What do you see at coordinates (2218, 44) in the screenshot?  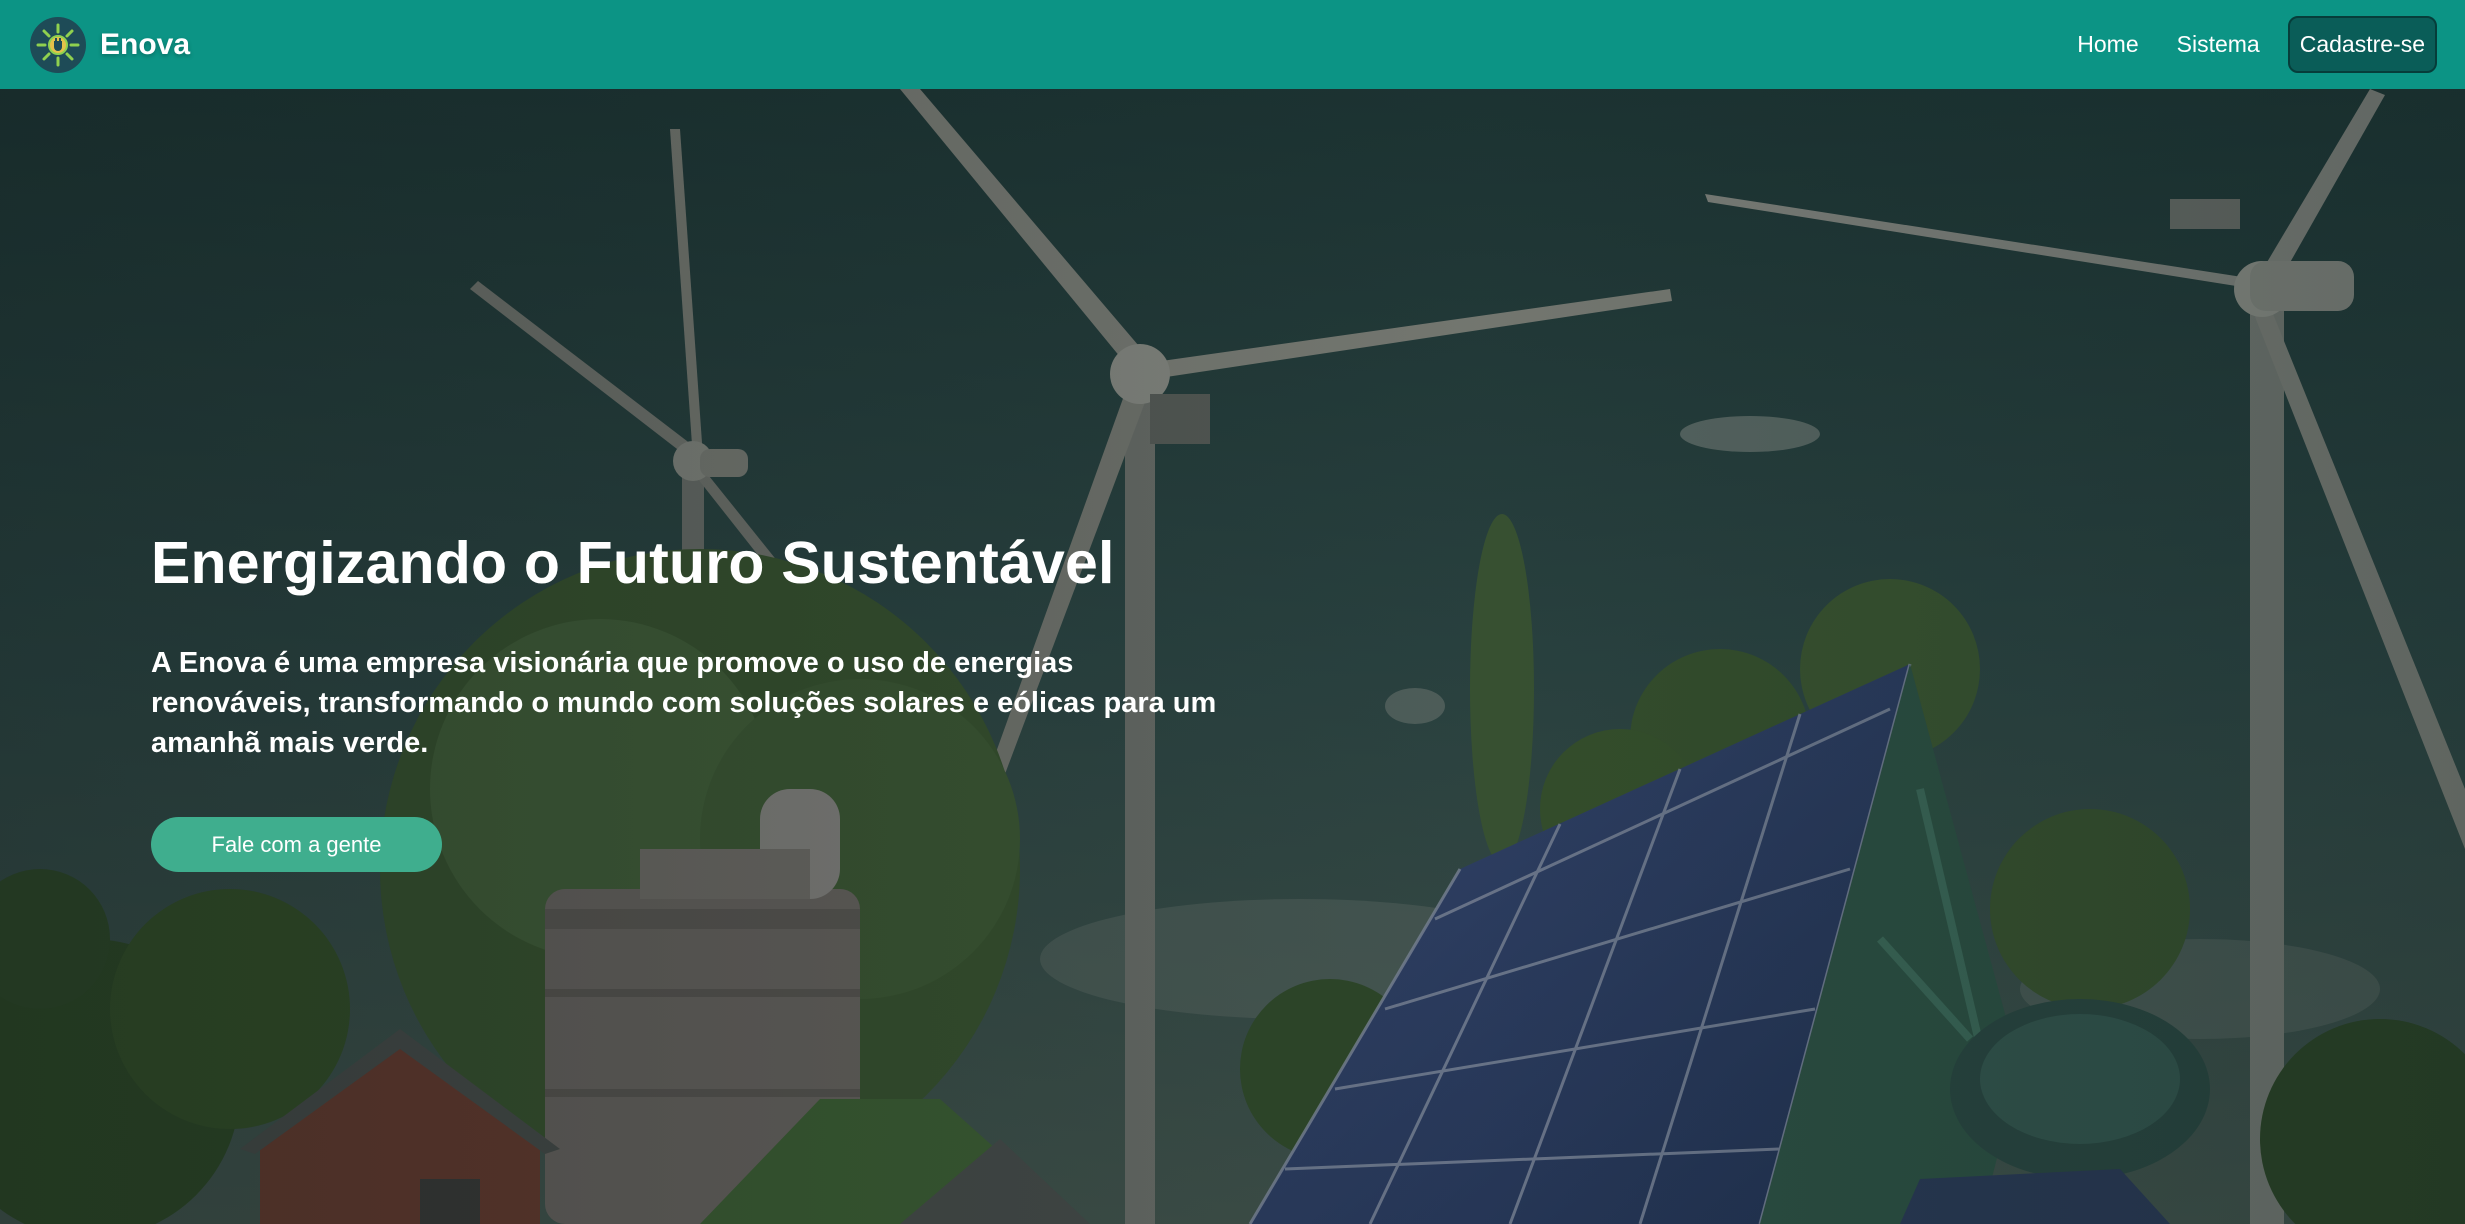 I see `nav-link-sistema: Sistema` at bounding box center [2218, 44].